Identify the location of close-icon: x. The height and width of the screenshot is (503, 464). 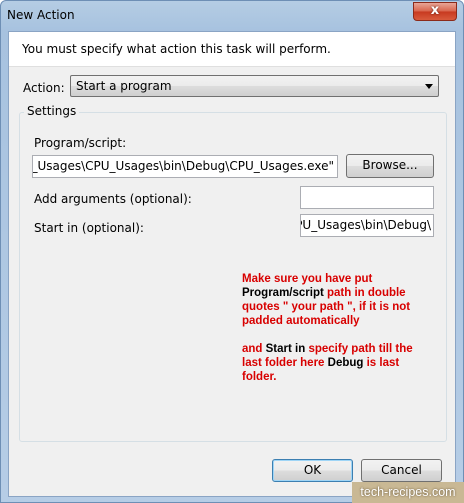
(435, 10).